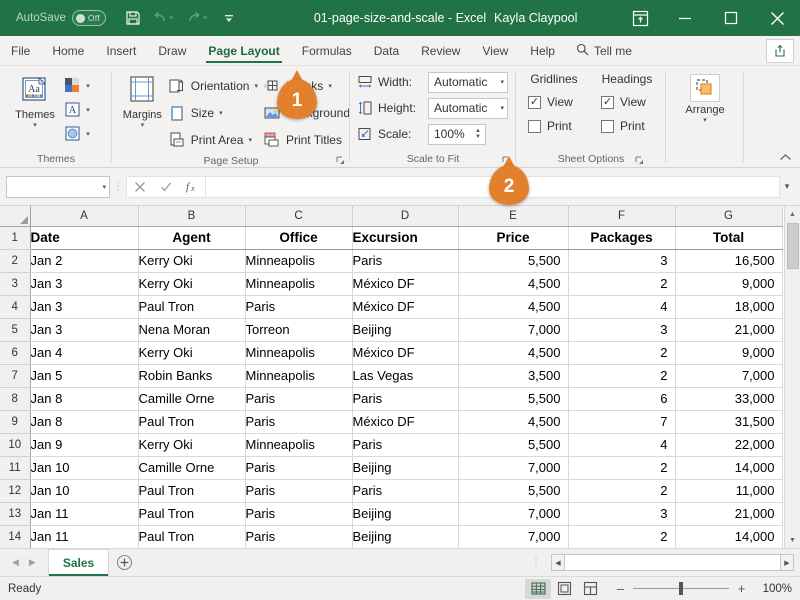 The width and height of the screenshot is (800, 600). What do you see at coordinates (84, 284) in the screenshot?
I see `cell-a3: Jan 3` at bounding box center [84, 284].